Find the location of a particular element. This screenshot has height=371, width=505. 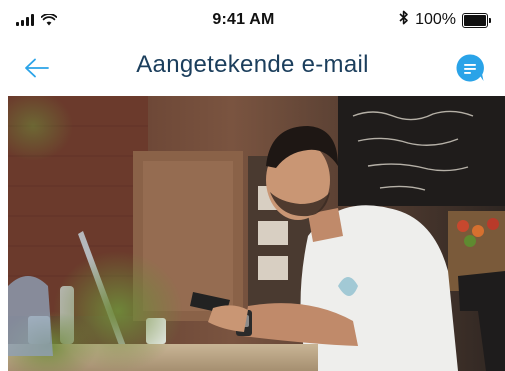

page-title: Aangetekende e-mail is located at coordinates (252, 64).